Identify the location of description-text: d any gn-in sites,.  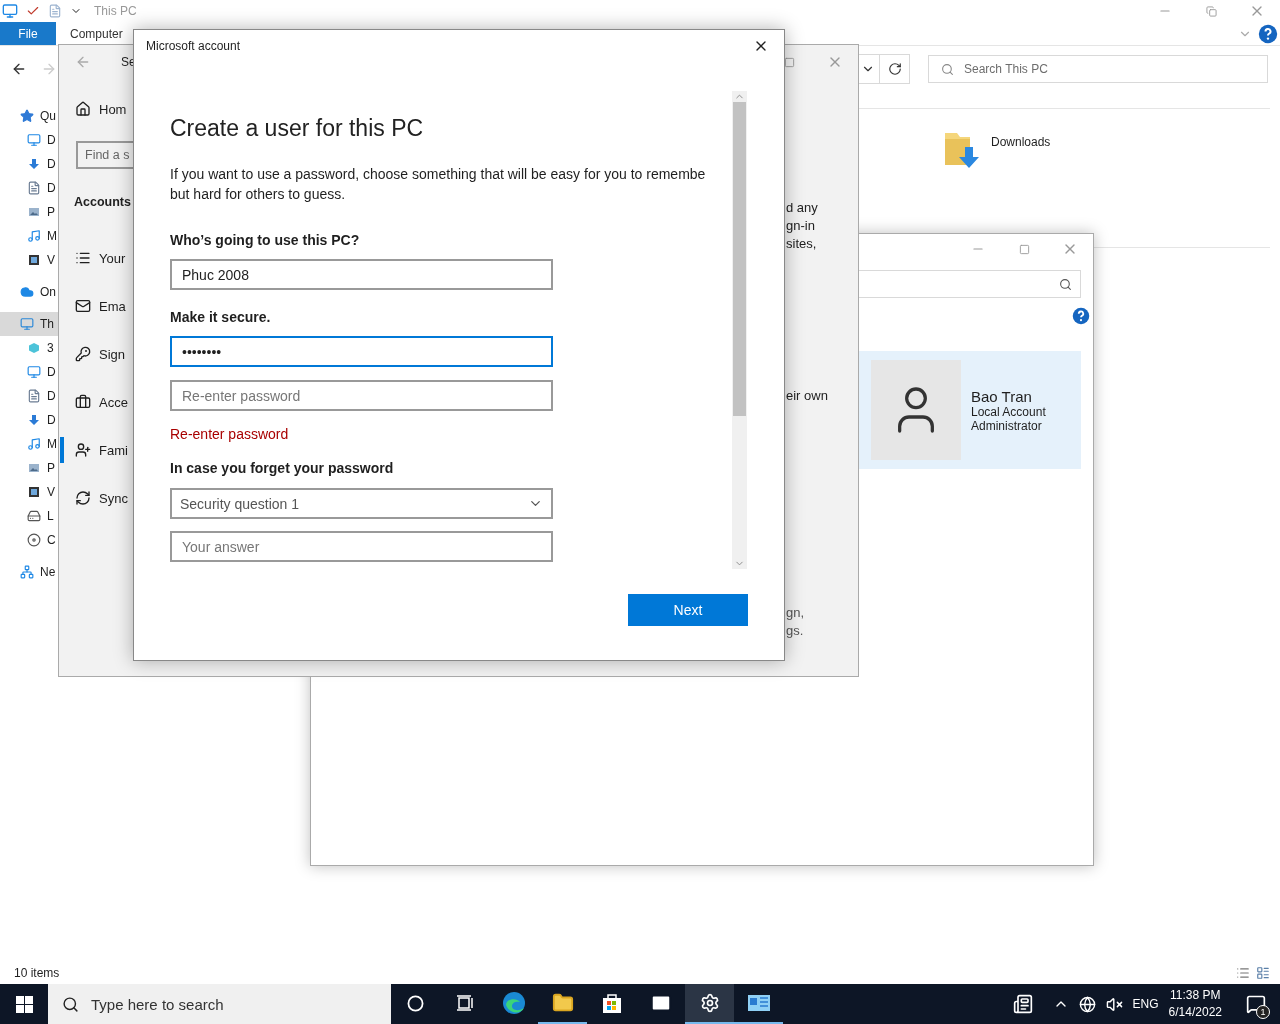
(802, 226).